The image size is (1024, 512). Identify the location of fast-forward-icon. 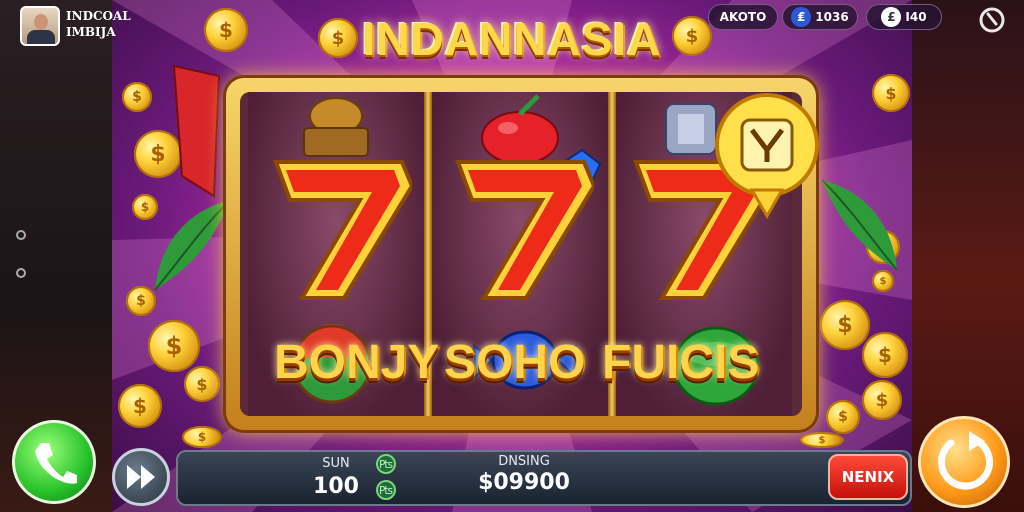
(141, 477).